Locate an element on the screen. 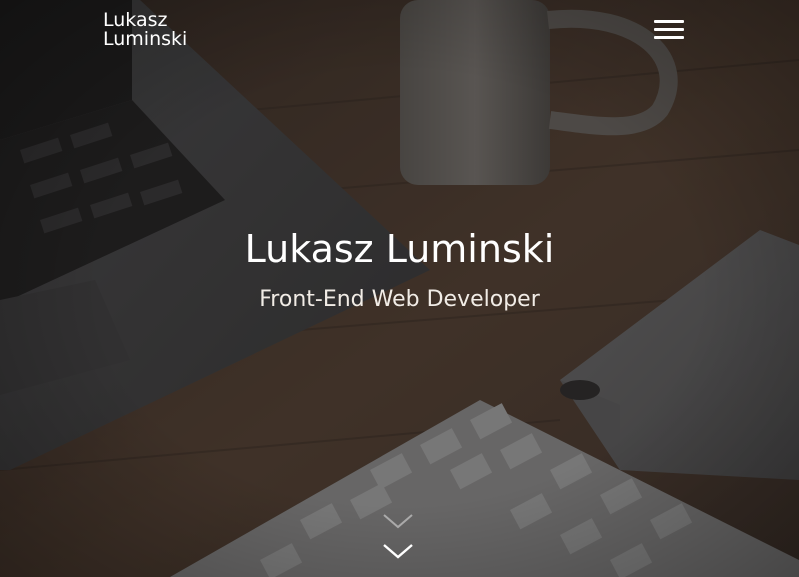 The height and width of the screenshot is (577, 799). scroll-down-button is located at coordinates (398, 536).